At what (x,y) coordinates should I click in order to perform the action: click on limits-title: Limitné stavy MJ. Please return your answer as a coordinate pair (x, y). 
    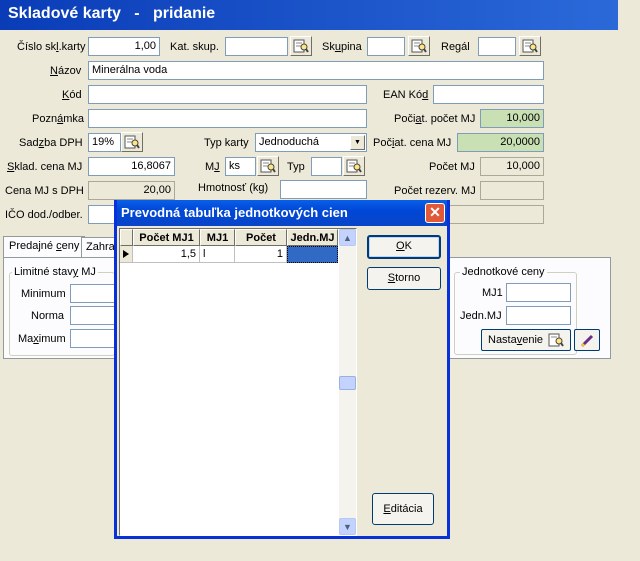
    Looking at the image, I should click on (55, 272).